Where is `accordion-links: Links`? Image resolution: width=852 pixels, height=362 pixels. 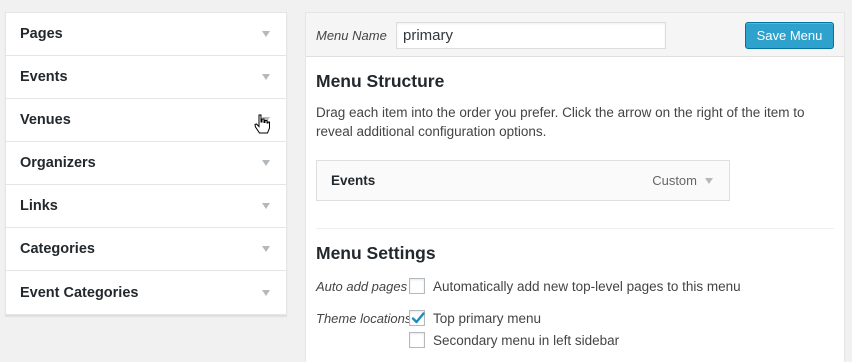
accordion-links: Links is located at coordinates (146, 206).